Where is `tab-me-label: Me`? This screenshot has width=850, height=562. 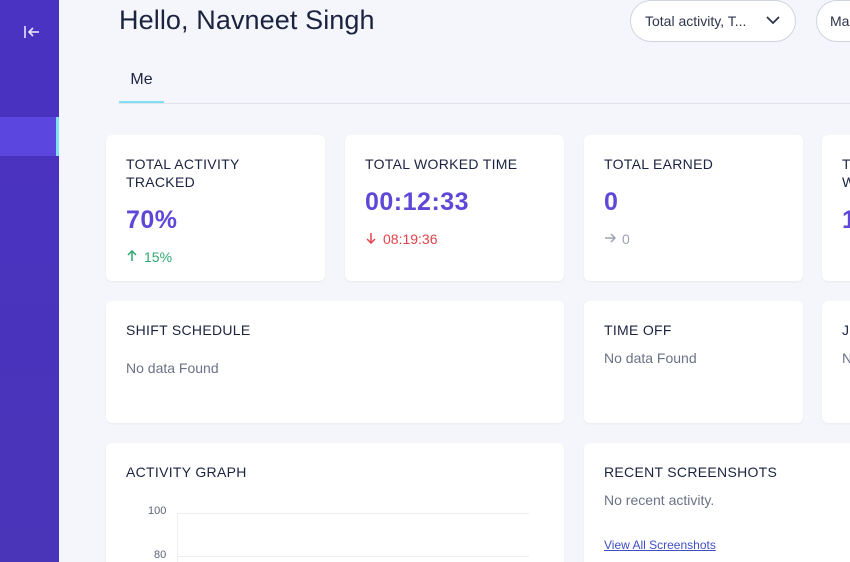
tab-me-label: Me is located at coordinates (141, 79).